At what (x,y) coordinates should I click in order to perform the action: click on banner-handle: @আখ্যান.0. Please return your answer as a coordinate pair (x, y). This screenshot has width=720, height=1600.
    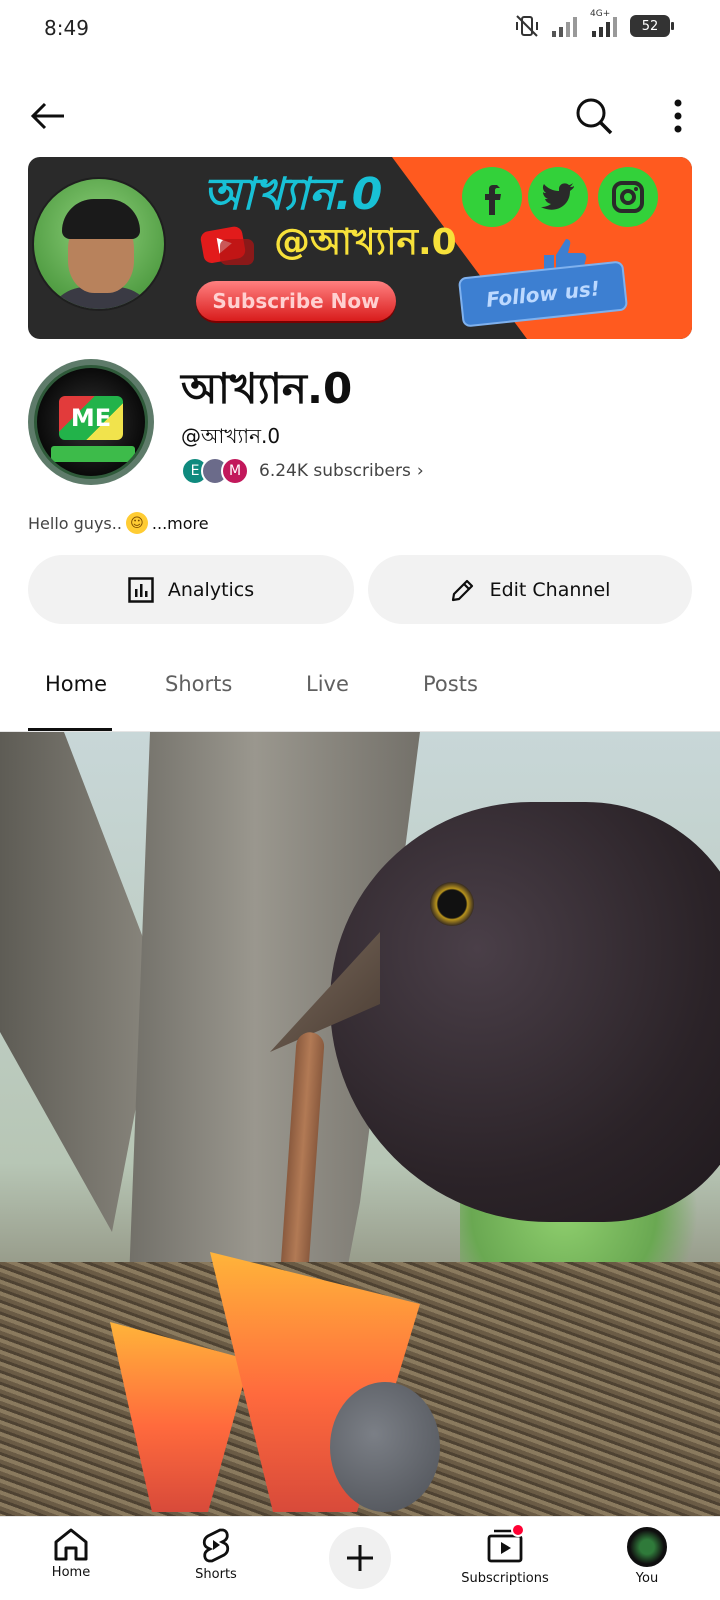
    Looking at the image, I should click on (365, 242).